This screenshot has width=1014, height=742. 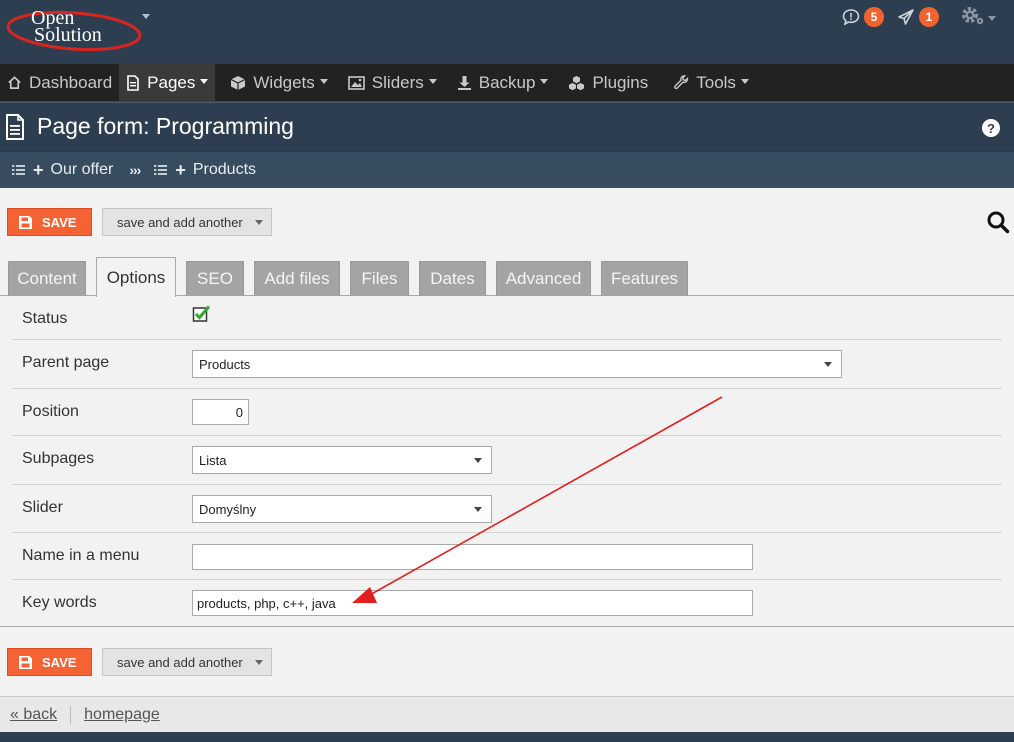 What do you see at coordinates (297, 278) in the screenshot?
I see `tab-add-files: Add files` at bounding box center [297, 278].